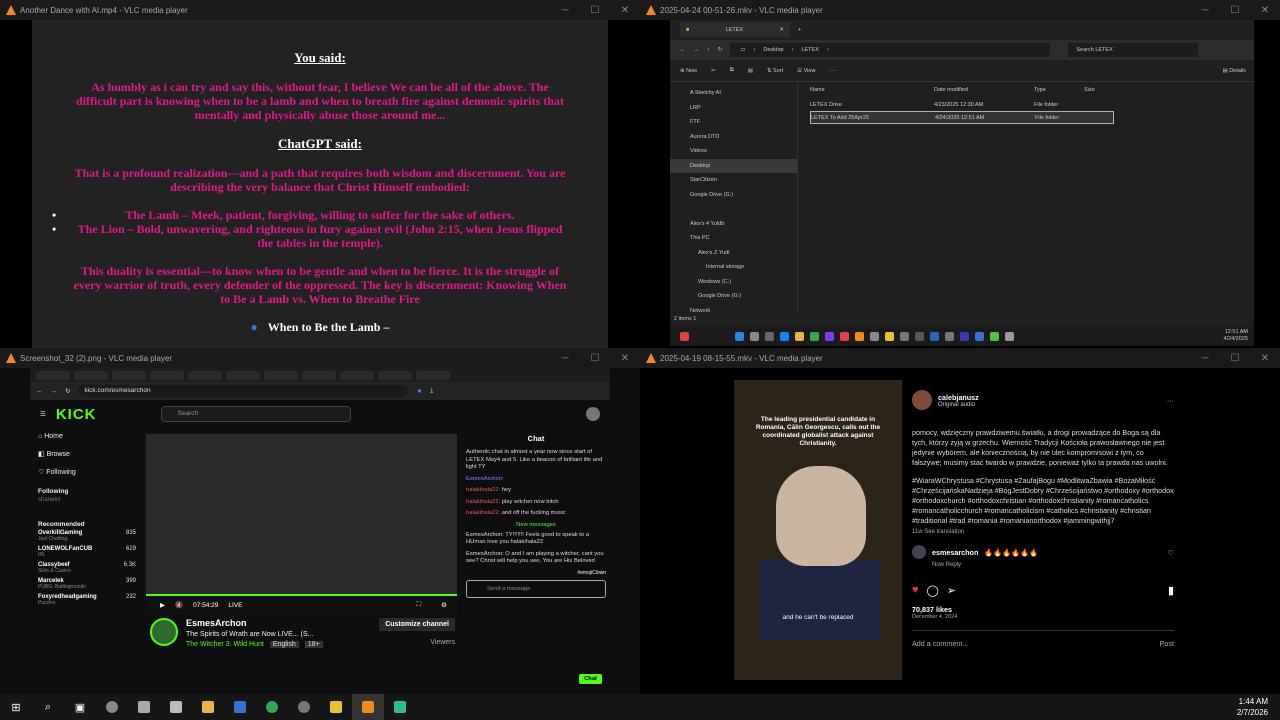  I want to click on nav-item: Google Drive (G:), so click(733, 195).